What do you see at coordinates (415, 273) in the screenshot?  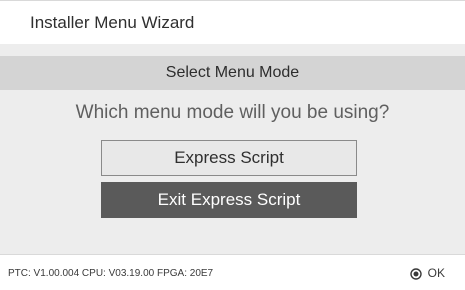 I see `ok-circle-icon` at bounding box center [415, 273].